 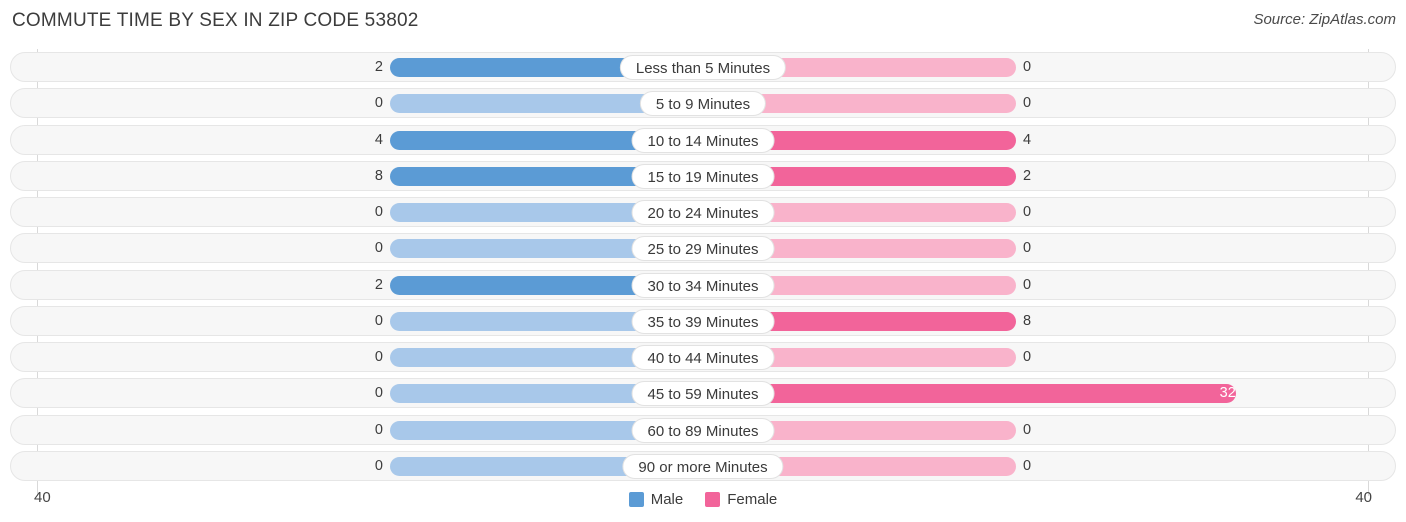 I want to click on row-bar-area: 2 0 30 to 34 Minutes, so click(x=703, y=285).